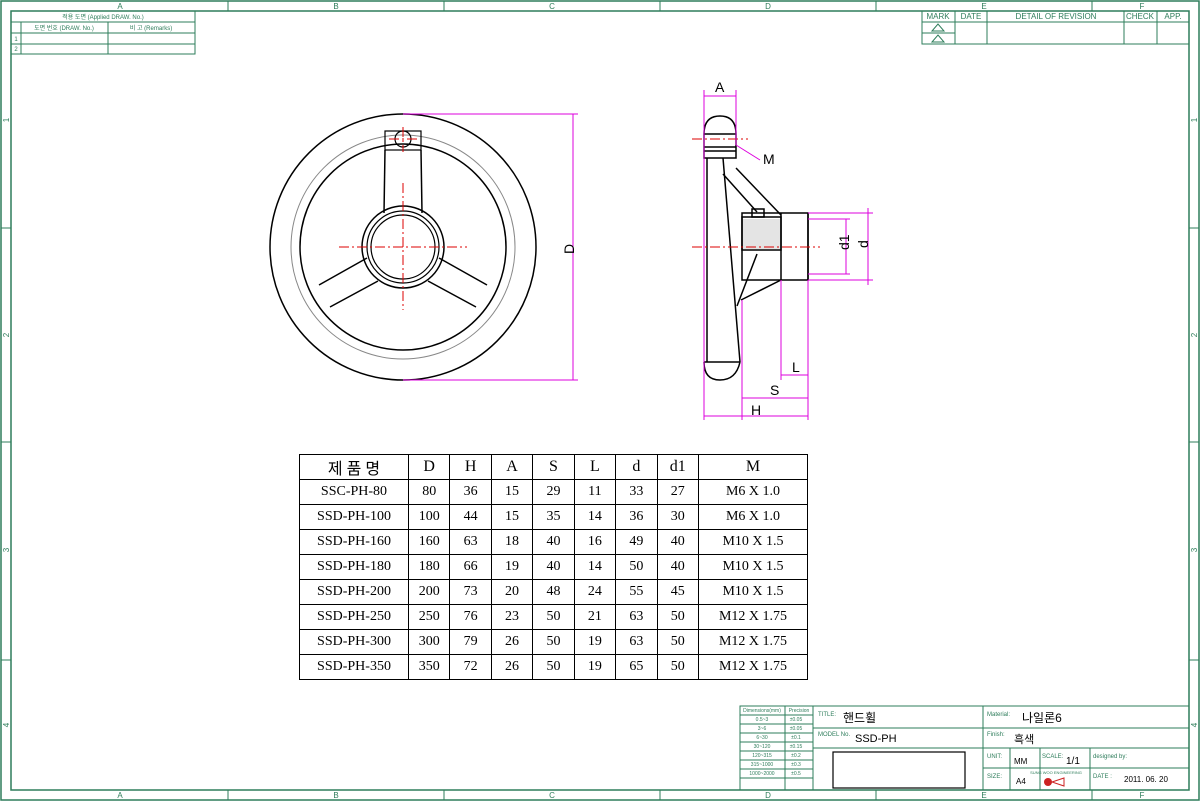  What do you see at coordinates (595, 567) in the screenshot?
I see `cell-L: 14` at bounding box center [595, 567].